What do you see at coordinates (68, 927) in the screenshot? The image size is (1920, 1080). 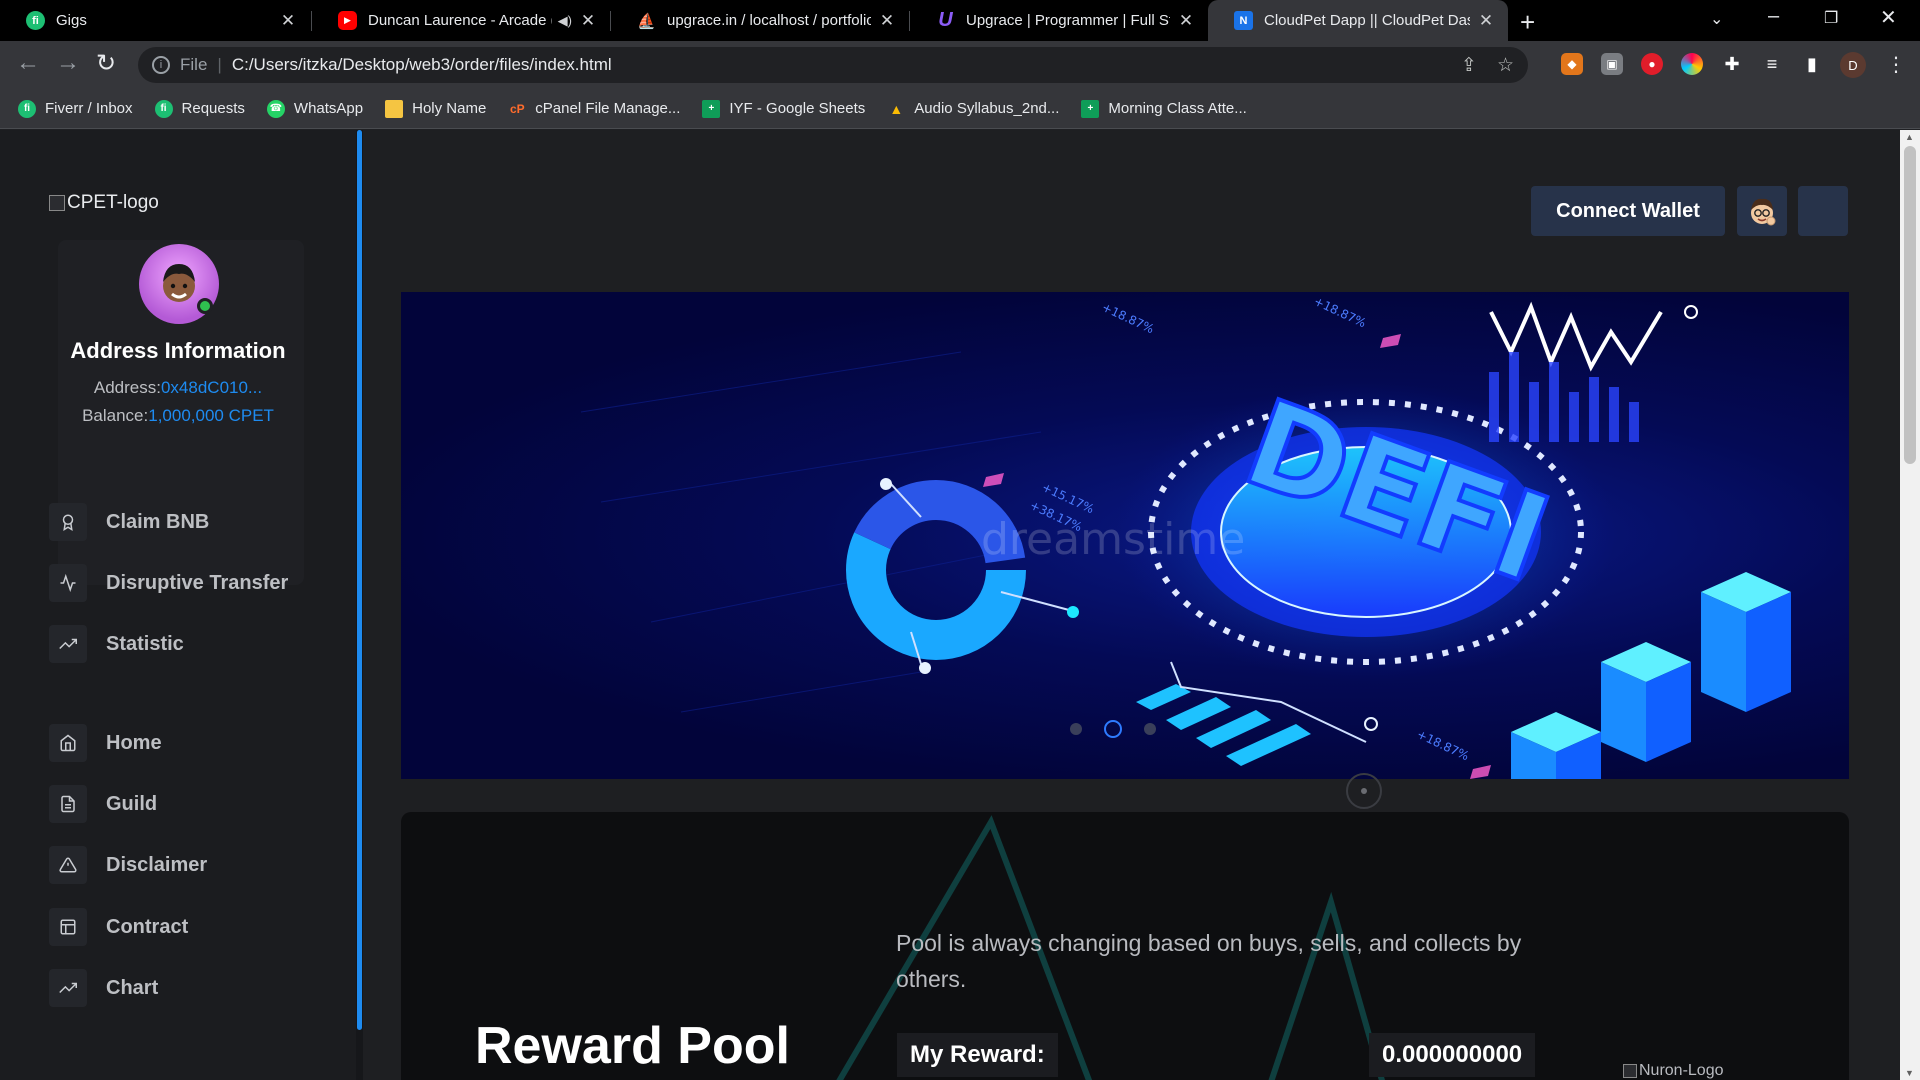 I see `layout-icon` at bounding box center [68, 927].